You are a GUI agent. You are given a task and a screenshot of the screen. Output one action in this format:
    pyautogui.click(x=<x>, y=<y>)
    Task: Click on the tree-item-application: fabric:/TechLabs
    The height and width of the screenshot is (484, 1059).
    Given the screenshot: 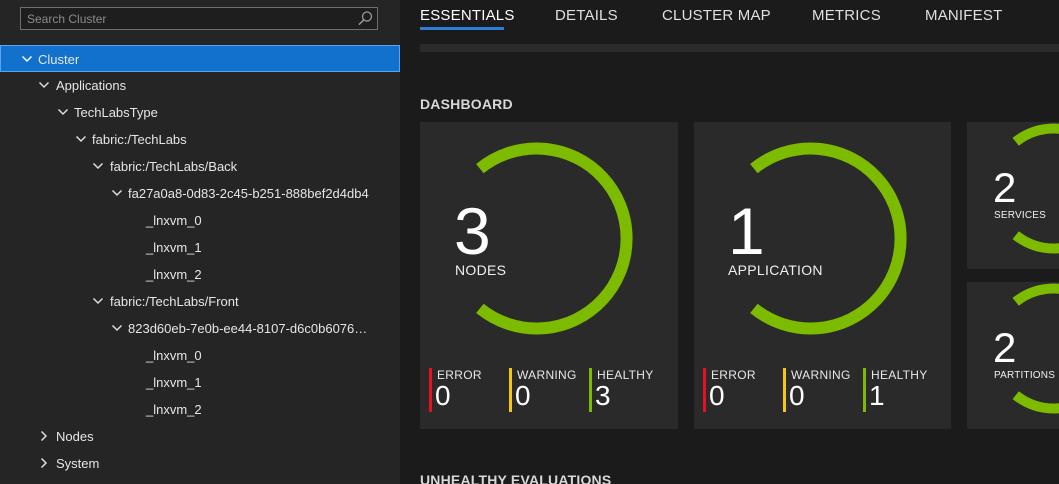 What is the action you would take?
    pyautogui.click(x=200, y=139)
    